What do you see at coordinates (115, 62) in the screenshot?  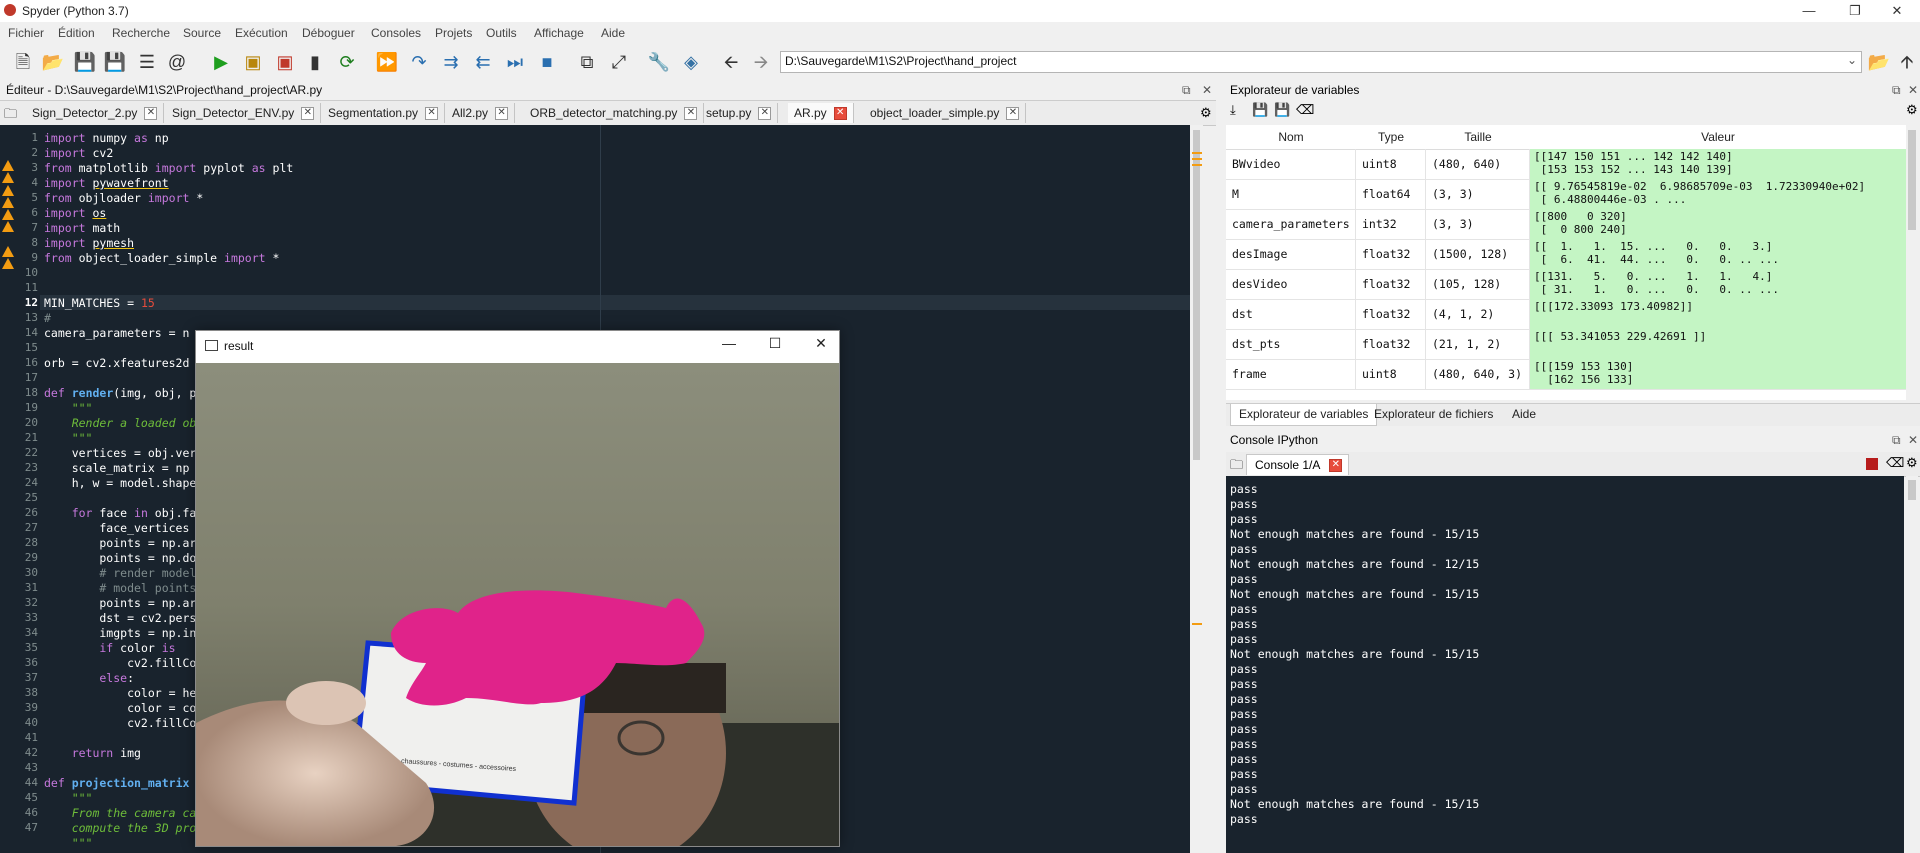 I see `save-all-icon: 💾` at bounding box center [115, 62].